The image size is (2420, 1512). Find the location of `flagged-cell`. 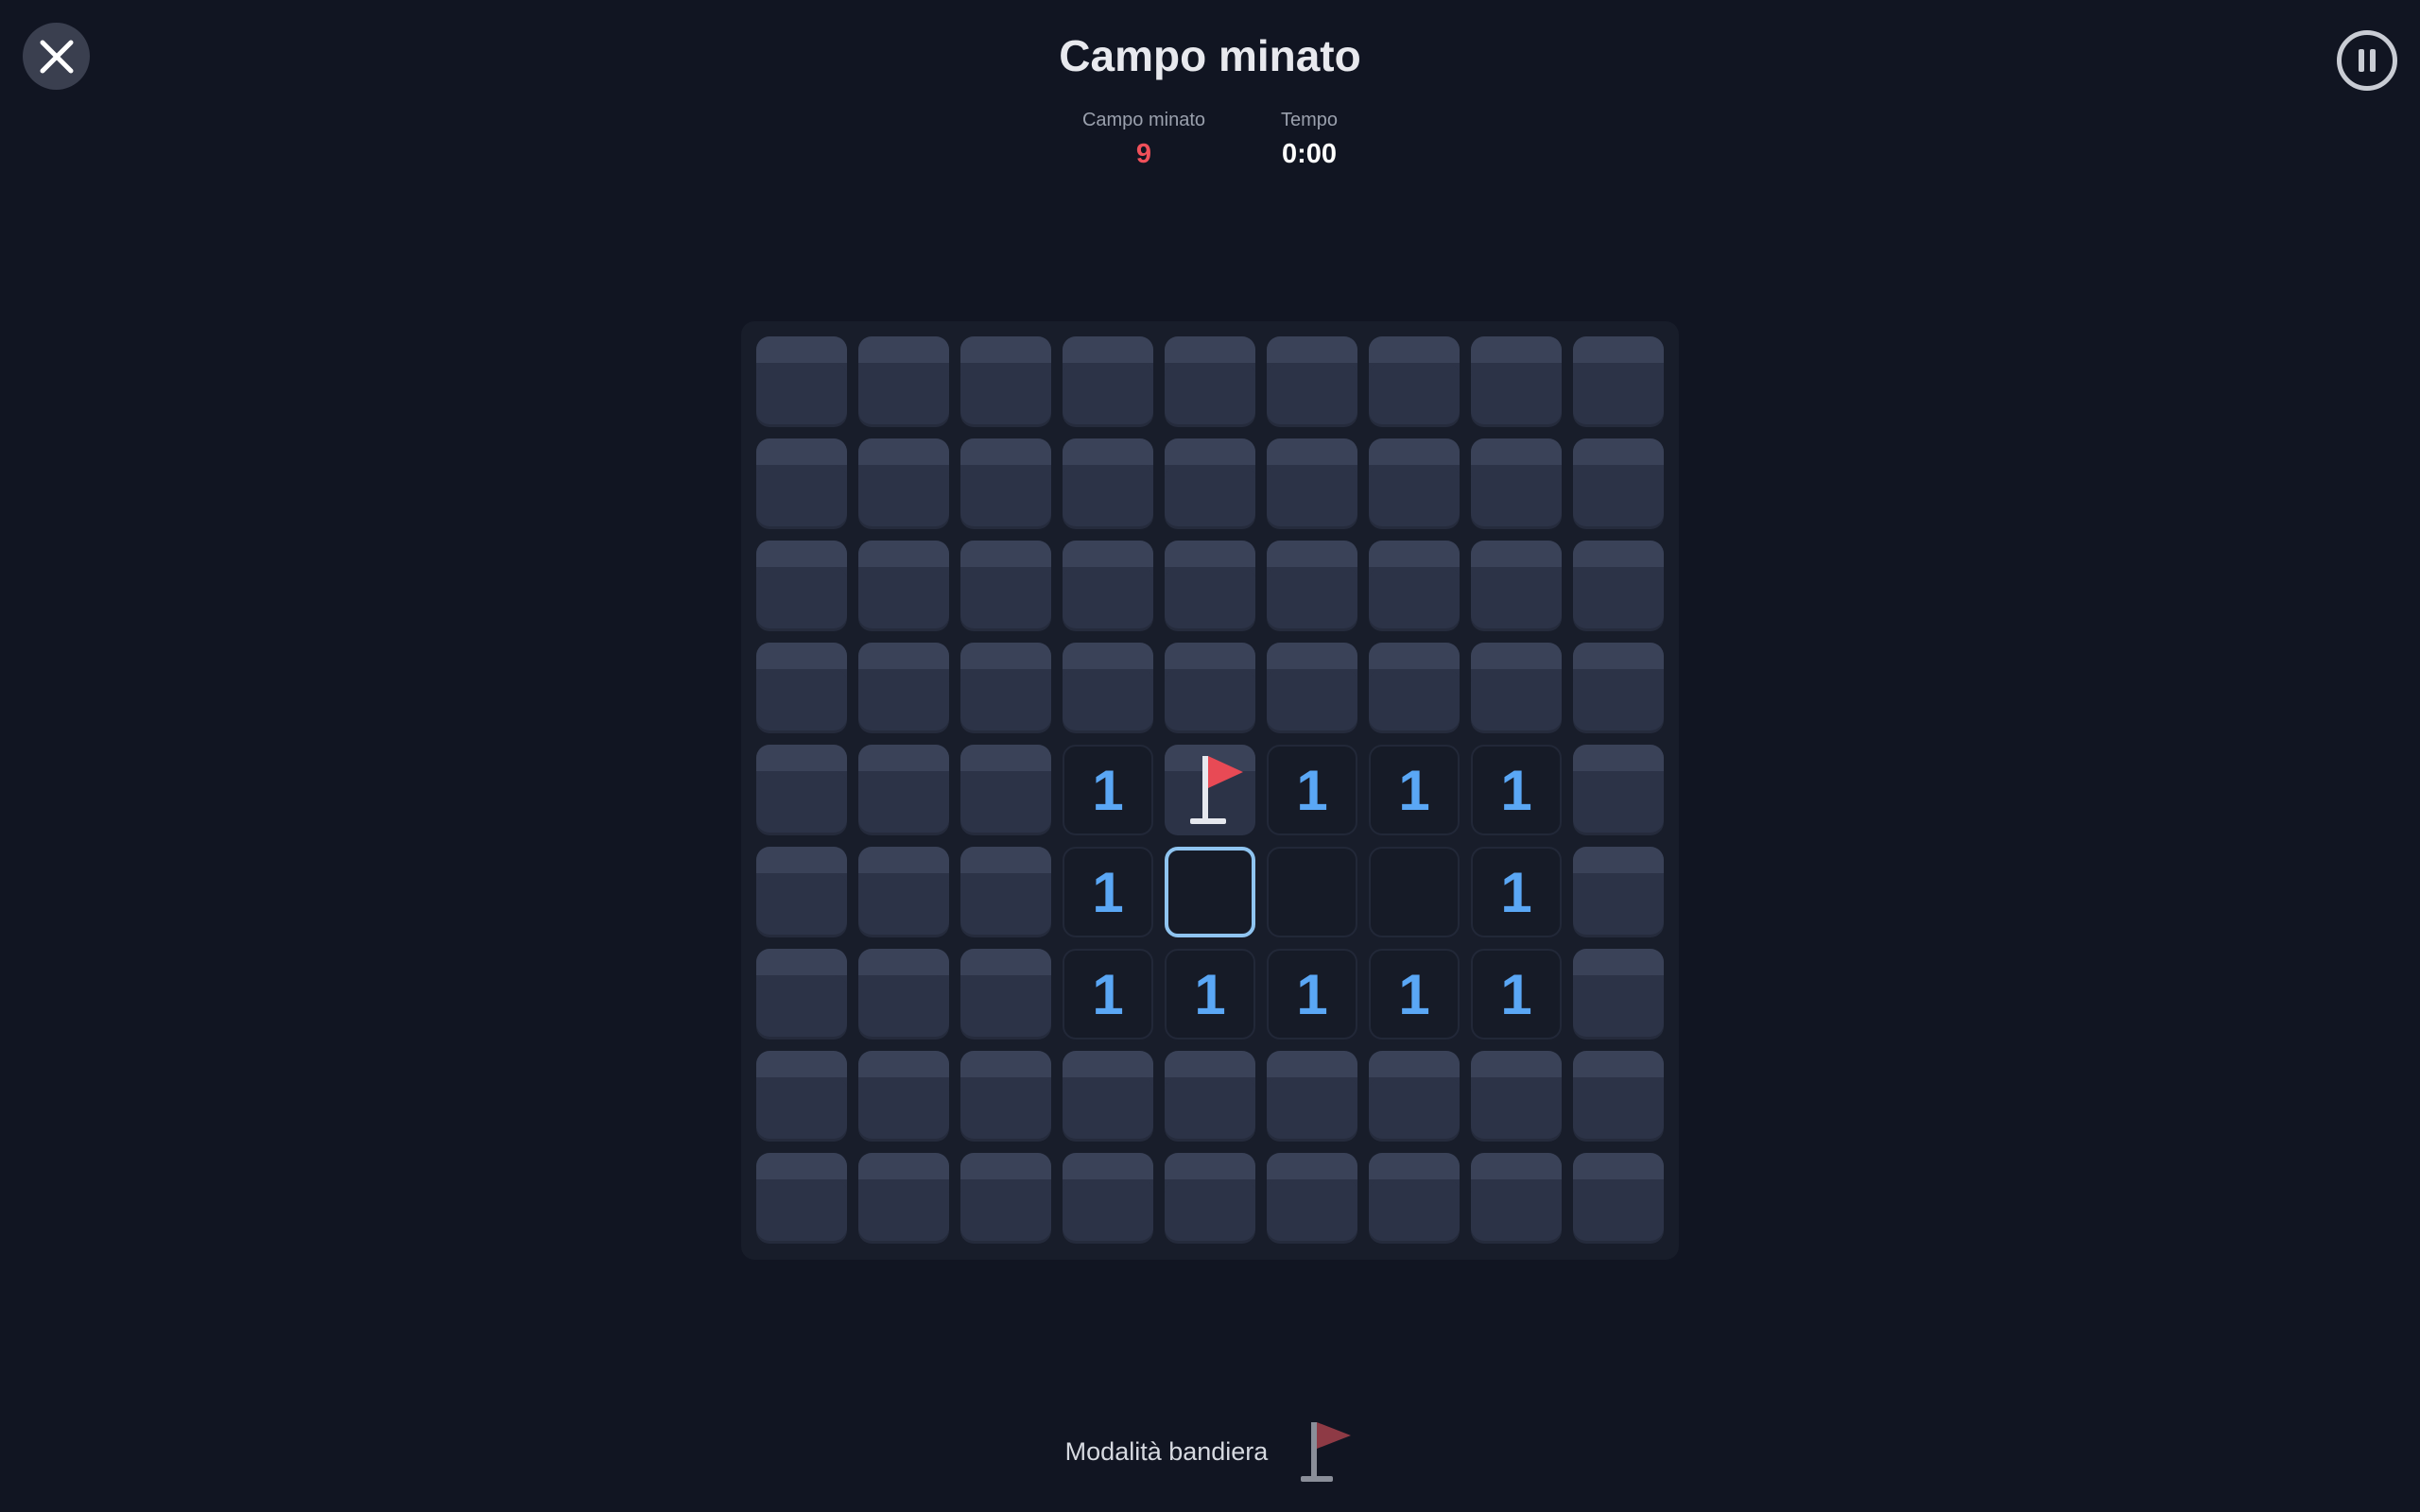

flagged-cell is located at coordinates (1210, 790).